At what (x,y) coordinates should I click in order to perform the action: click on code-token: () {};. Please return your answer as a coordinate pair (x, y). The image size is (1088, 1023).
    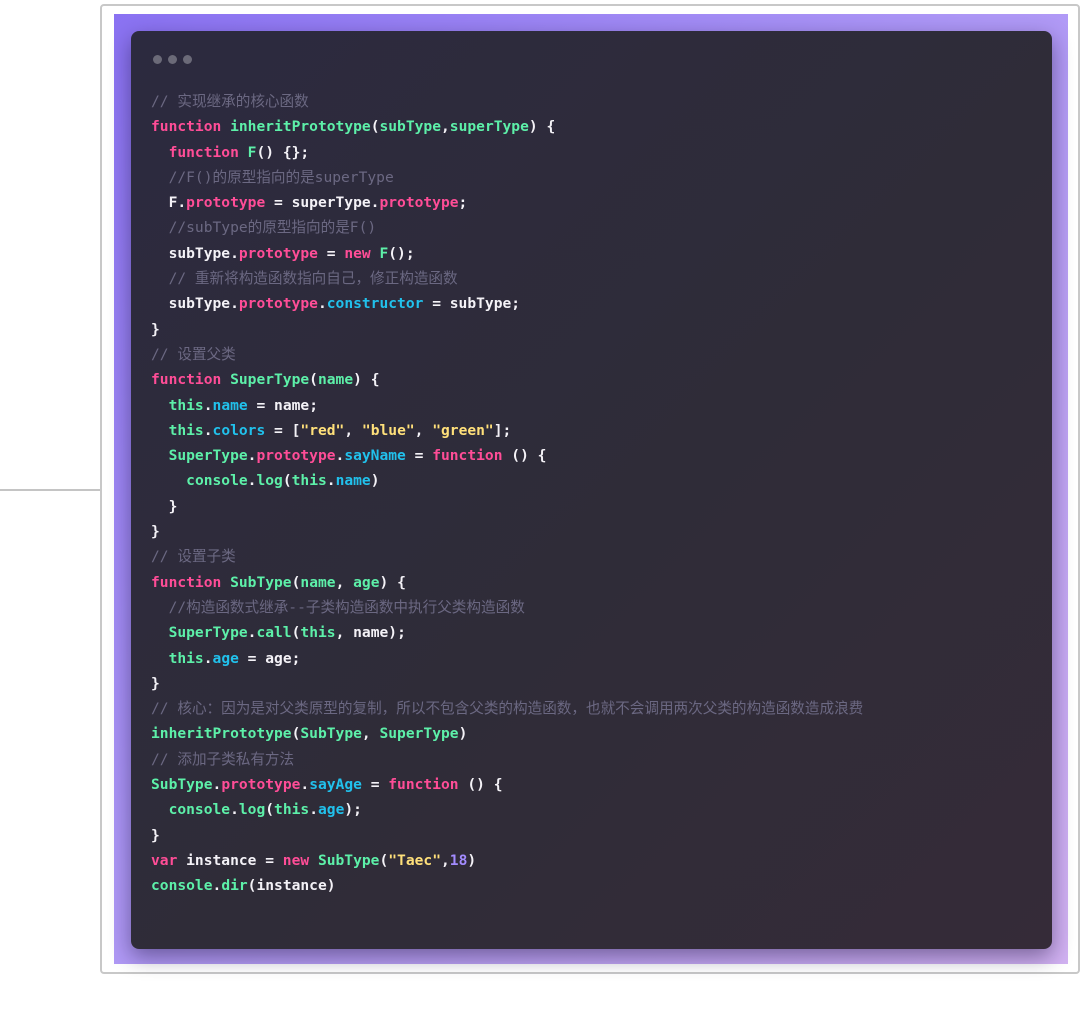
    Looking at the image, I should click on (283, 152).